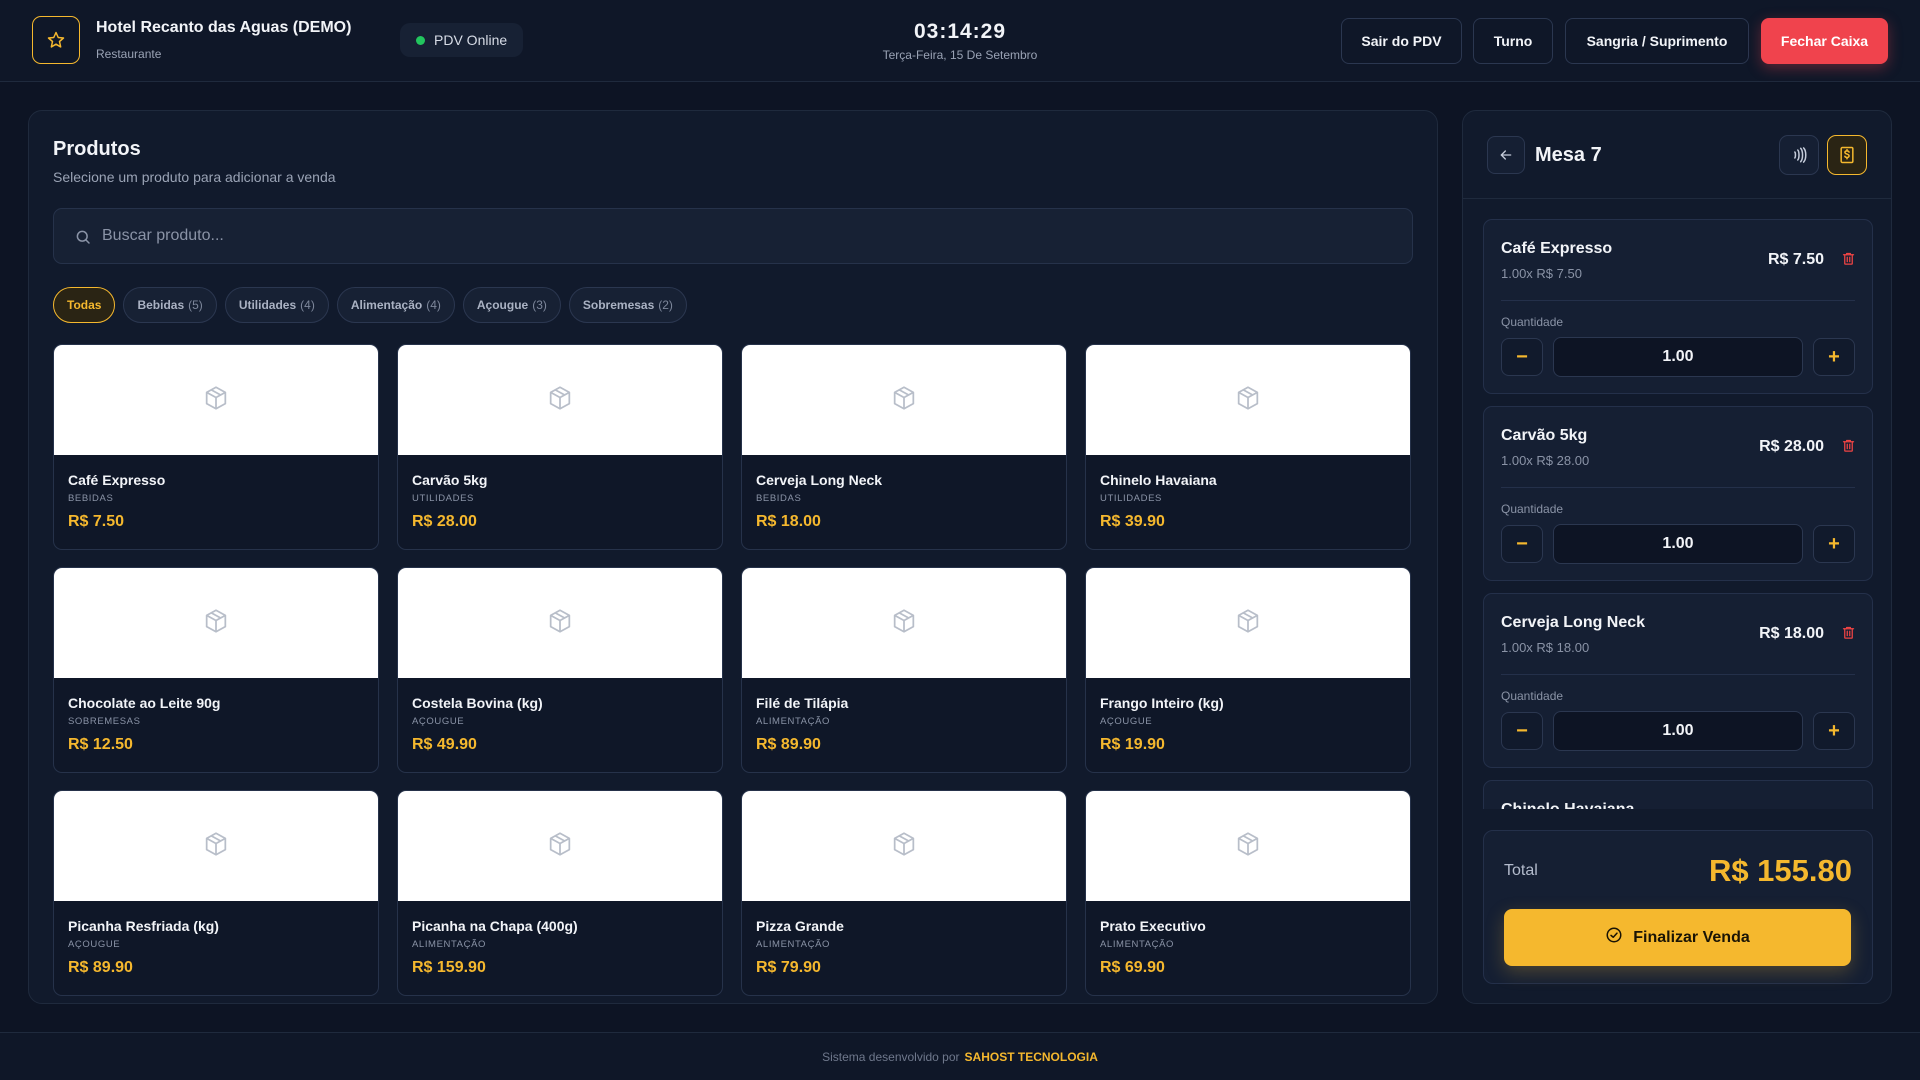  Describe the element at coordinates (1780, 870) in the screenshot. I see `total-value: R$ 155.80` at that location.